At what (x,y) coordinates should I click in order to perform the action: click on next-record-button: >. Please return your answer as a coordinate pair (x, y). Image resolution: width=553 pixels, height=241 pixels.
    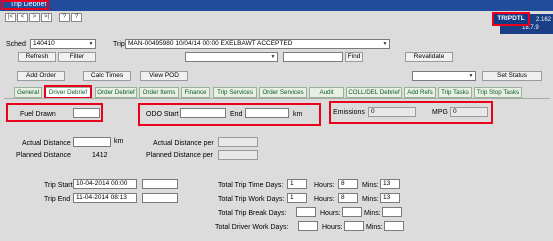
    Looking at the image, I should click on (34, 17).